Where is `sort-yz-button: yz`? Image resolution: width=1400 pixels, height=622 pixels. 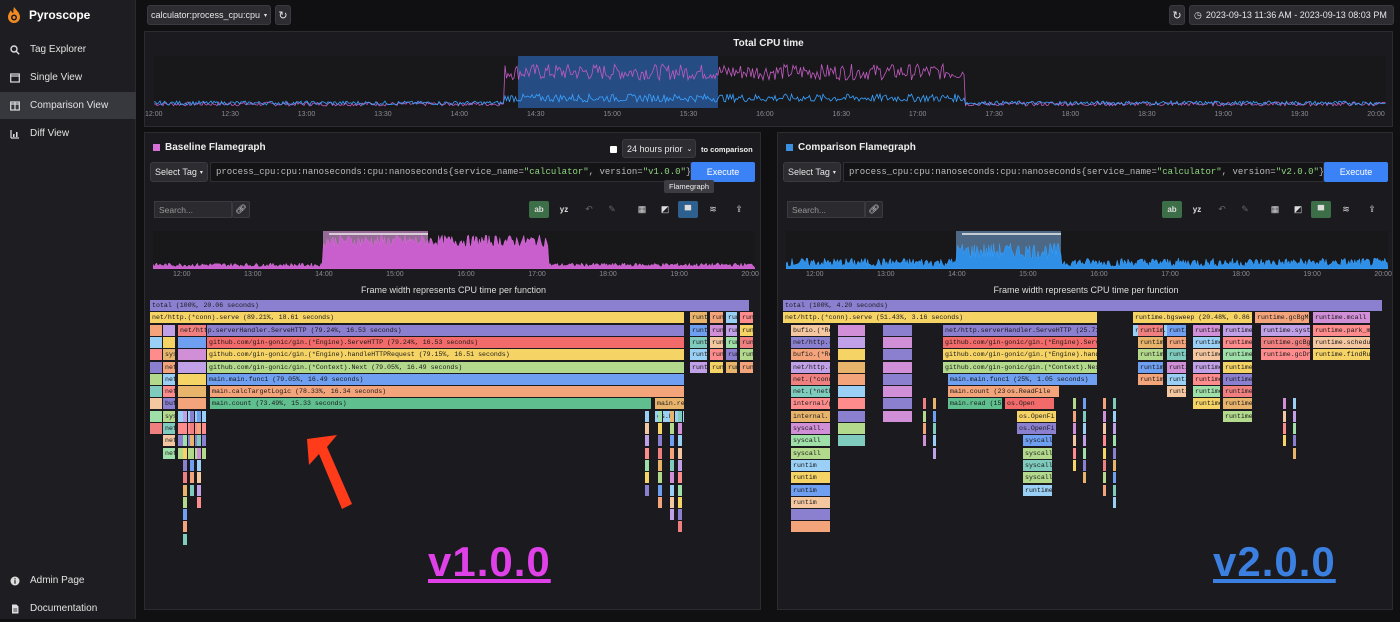
sort-yz-button: yz is located at coordinates (1197, 209).